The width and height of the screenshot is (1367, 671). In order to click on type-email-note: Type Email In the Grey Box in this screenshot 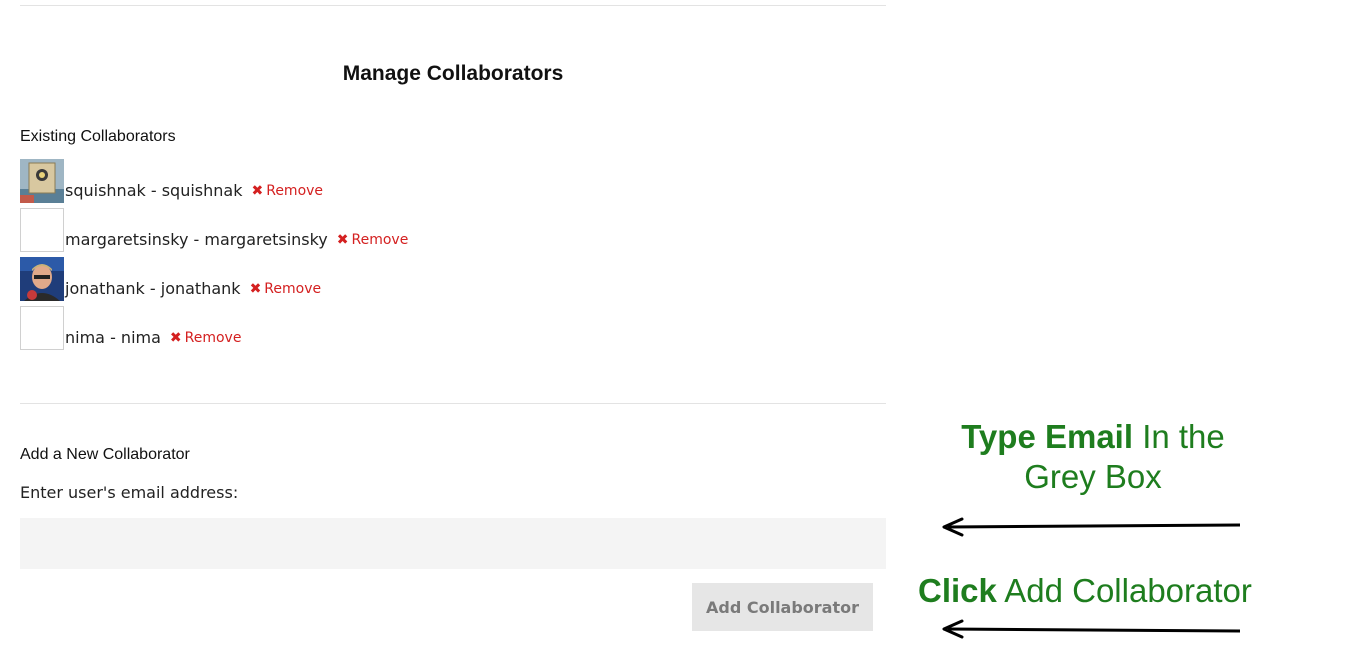, I will do `click(1093, 457)`.